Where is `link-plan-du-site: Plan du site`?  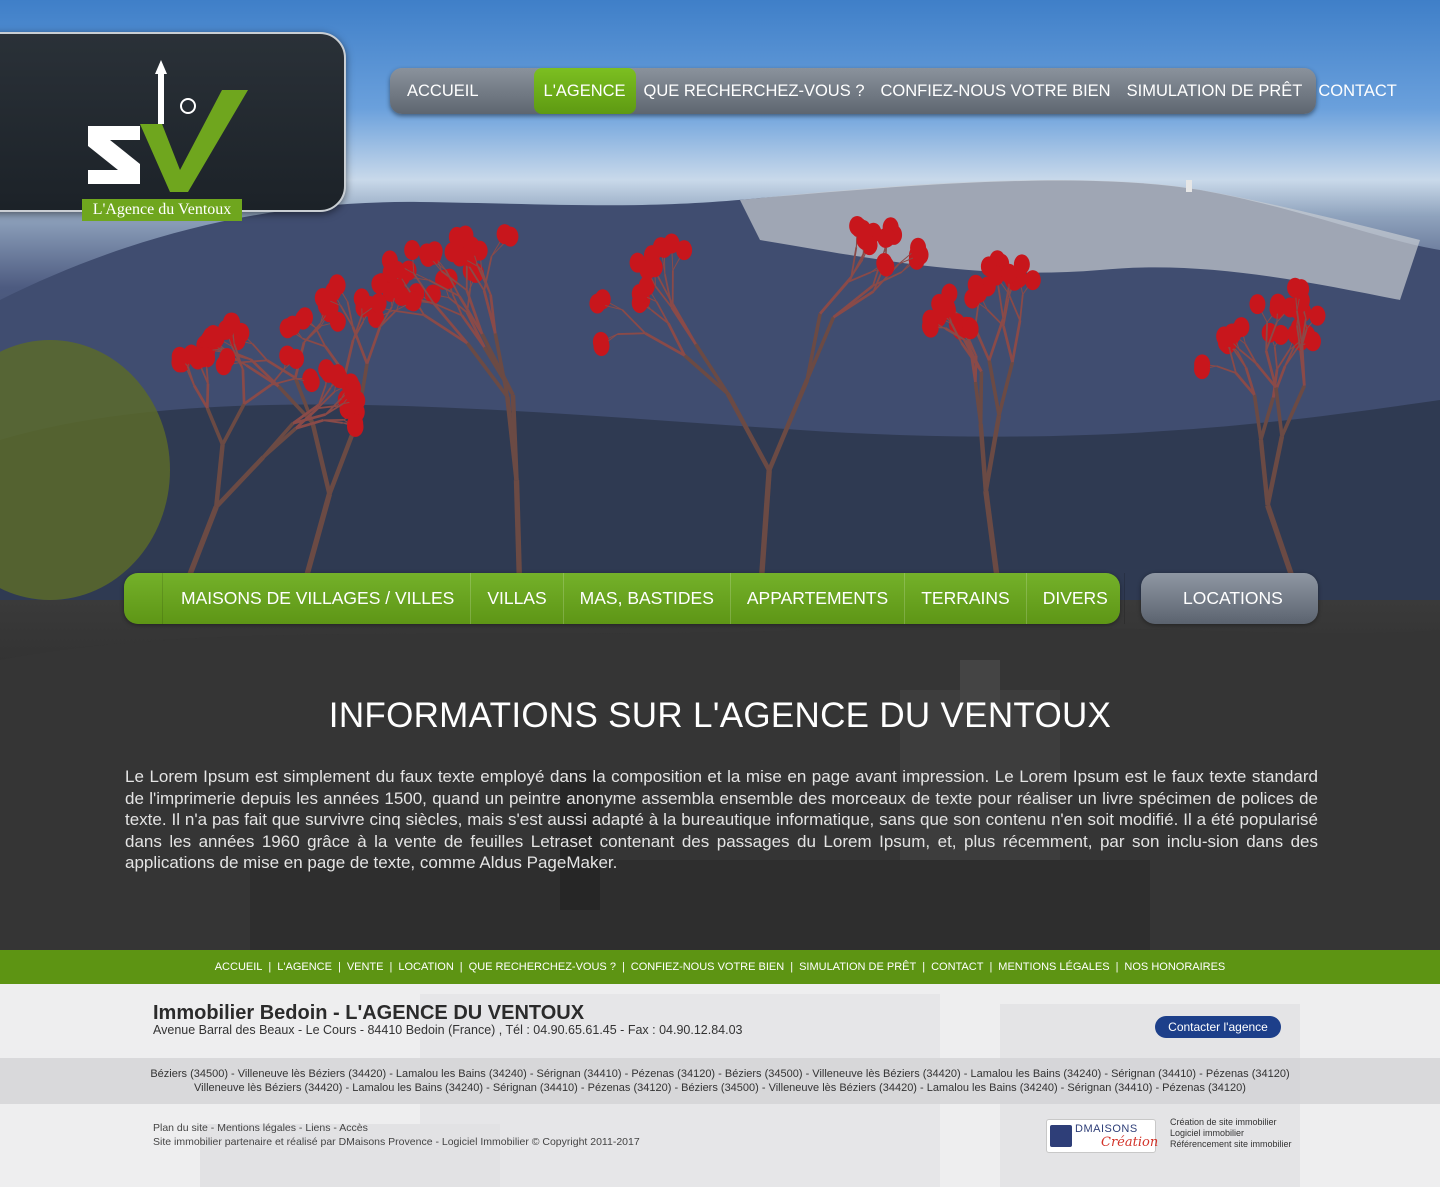
link-plan-du-site: Plan du site is located at coordinates (180, 1128).